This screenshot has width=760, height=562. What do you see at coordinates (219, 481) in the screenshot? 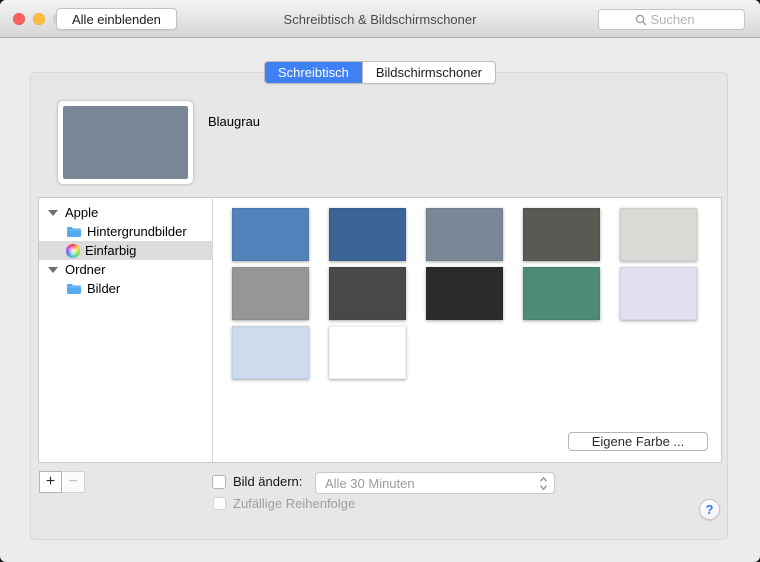
I see `change-picture-checkbox` at bounding box center [219, 481].